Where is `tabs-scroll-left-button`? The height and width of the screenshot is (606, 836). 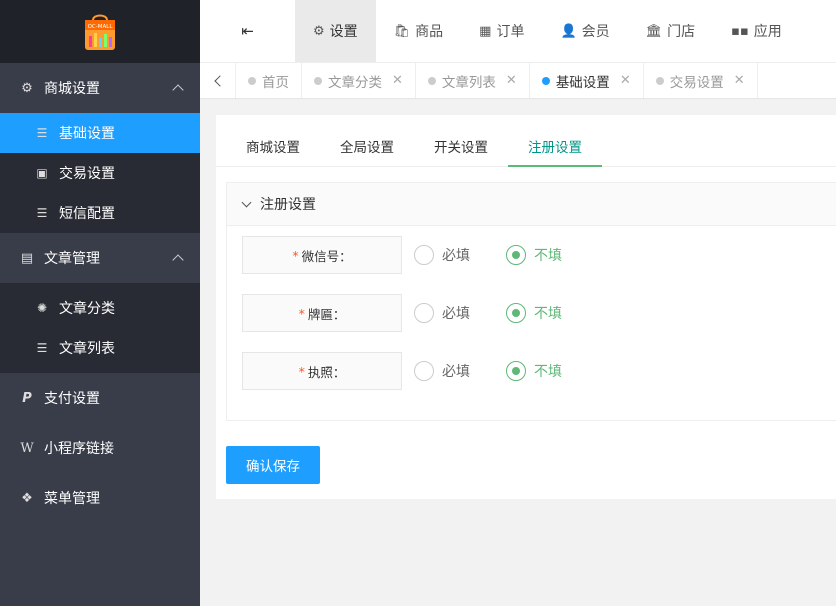 tabs-scroll-left-button is located at coordinates (218, 80).